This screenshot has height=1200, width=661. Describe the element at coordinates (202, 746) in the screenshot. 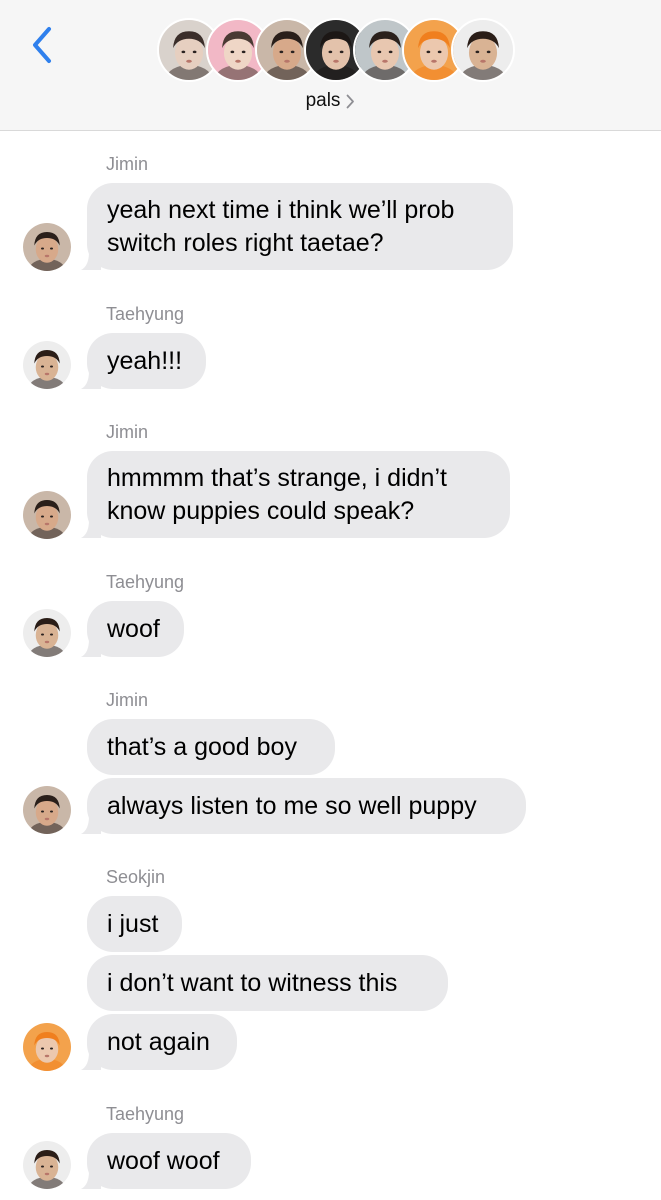

I see `message-text: that’s a good boy` at that location.